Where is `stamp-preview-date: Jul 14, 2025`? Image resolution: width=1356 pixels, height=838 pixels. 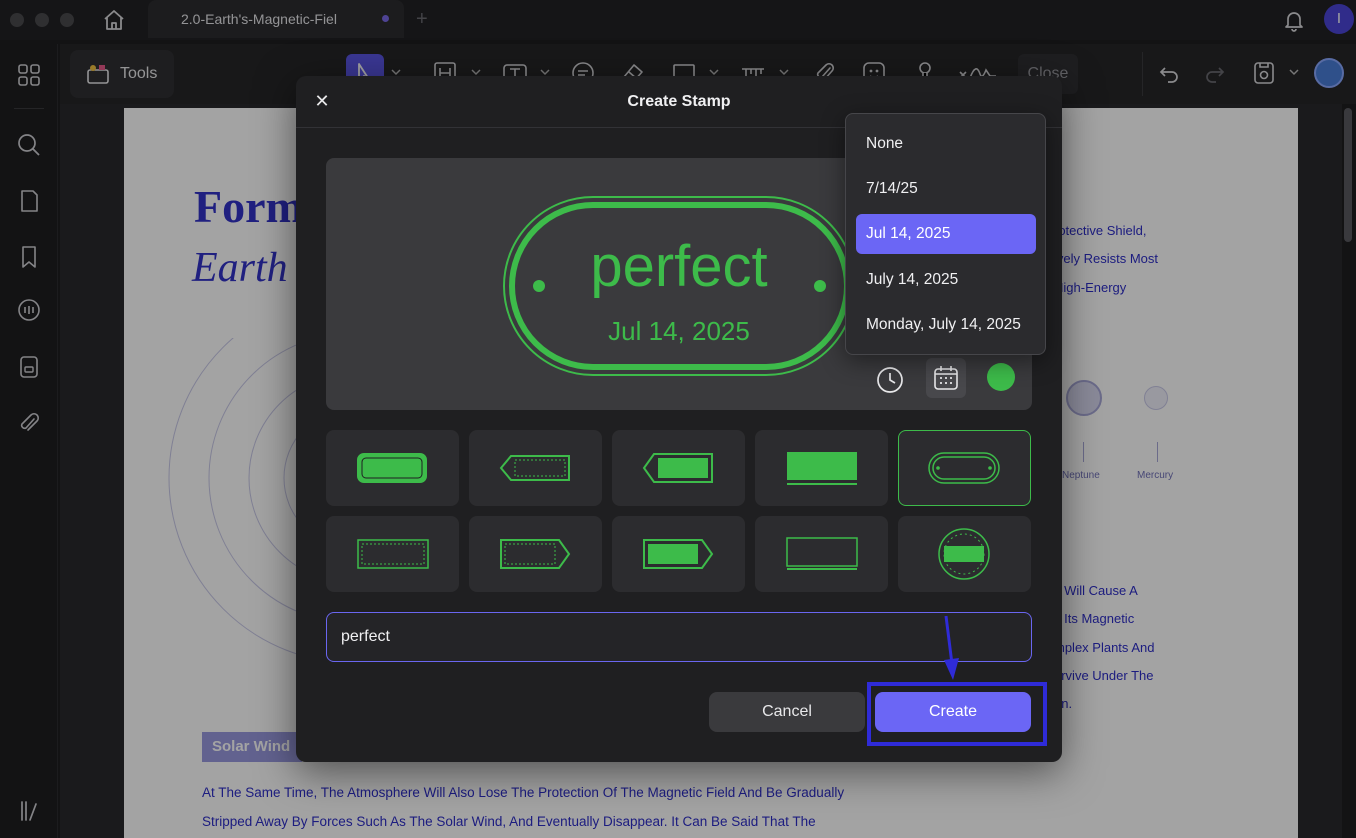
stamp-preview-date: Jul 14, 2025 is located at coordinates (679, 331).